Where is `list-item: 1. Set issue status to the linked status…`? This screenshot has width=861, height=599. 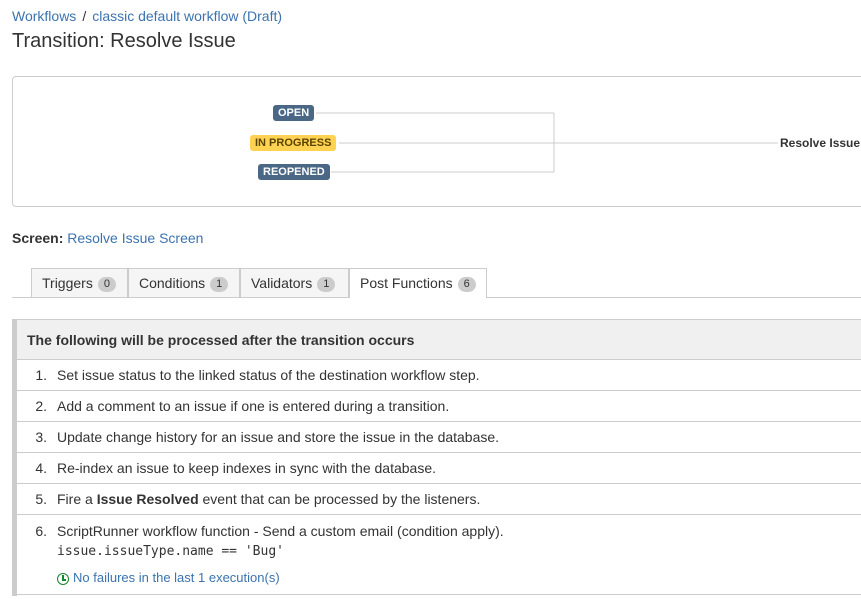 list-item: 1. Set issue status to the linked status… is located at coordinates (439, 375).